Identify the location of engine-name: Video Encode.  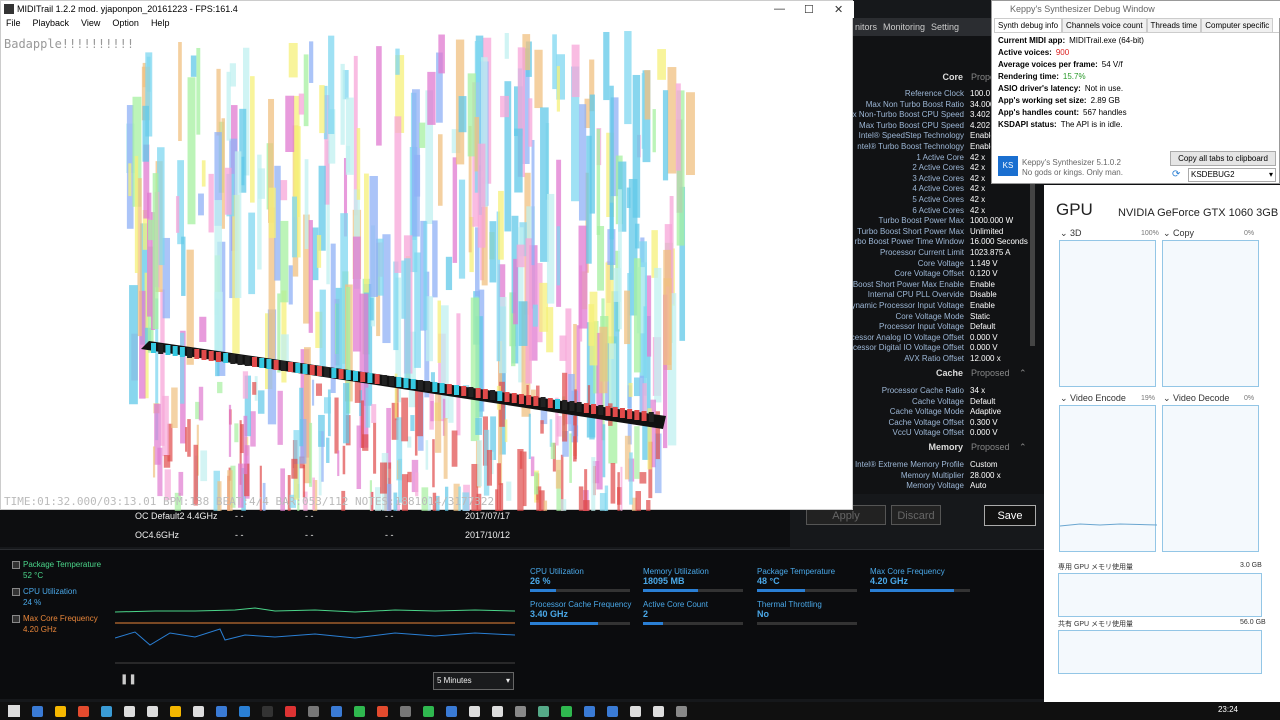
(1098, 398).